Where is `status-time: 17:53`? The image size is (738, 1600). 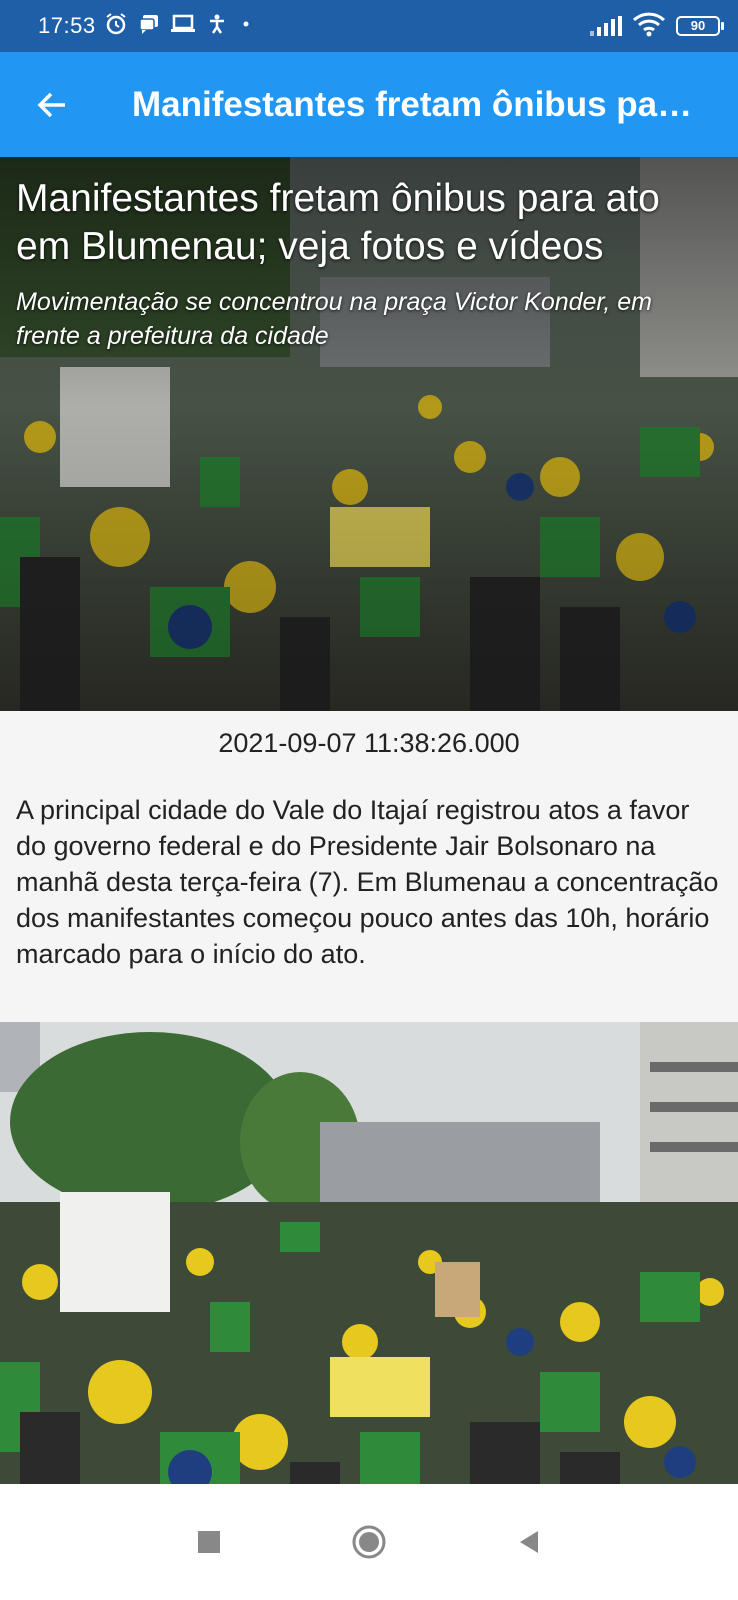
status-time: 17:53 is located at coordinates (67, 25).